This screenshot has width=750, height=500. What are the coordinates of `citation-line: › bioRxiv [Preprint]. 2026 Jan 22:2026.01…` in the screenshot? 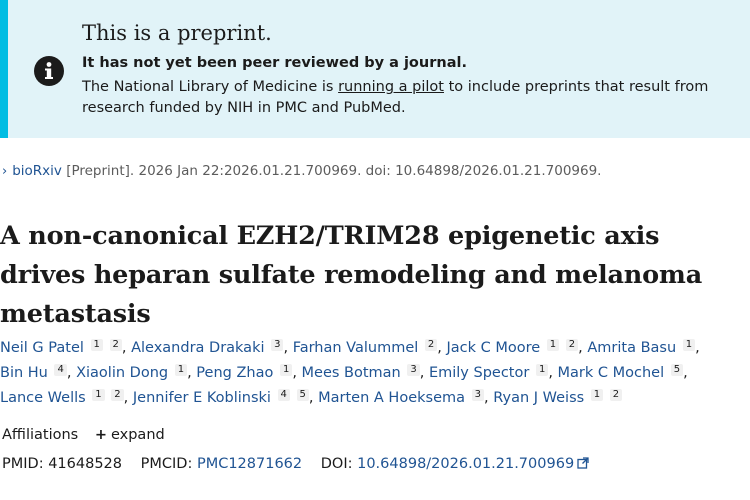 It's located at (301, 171).